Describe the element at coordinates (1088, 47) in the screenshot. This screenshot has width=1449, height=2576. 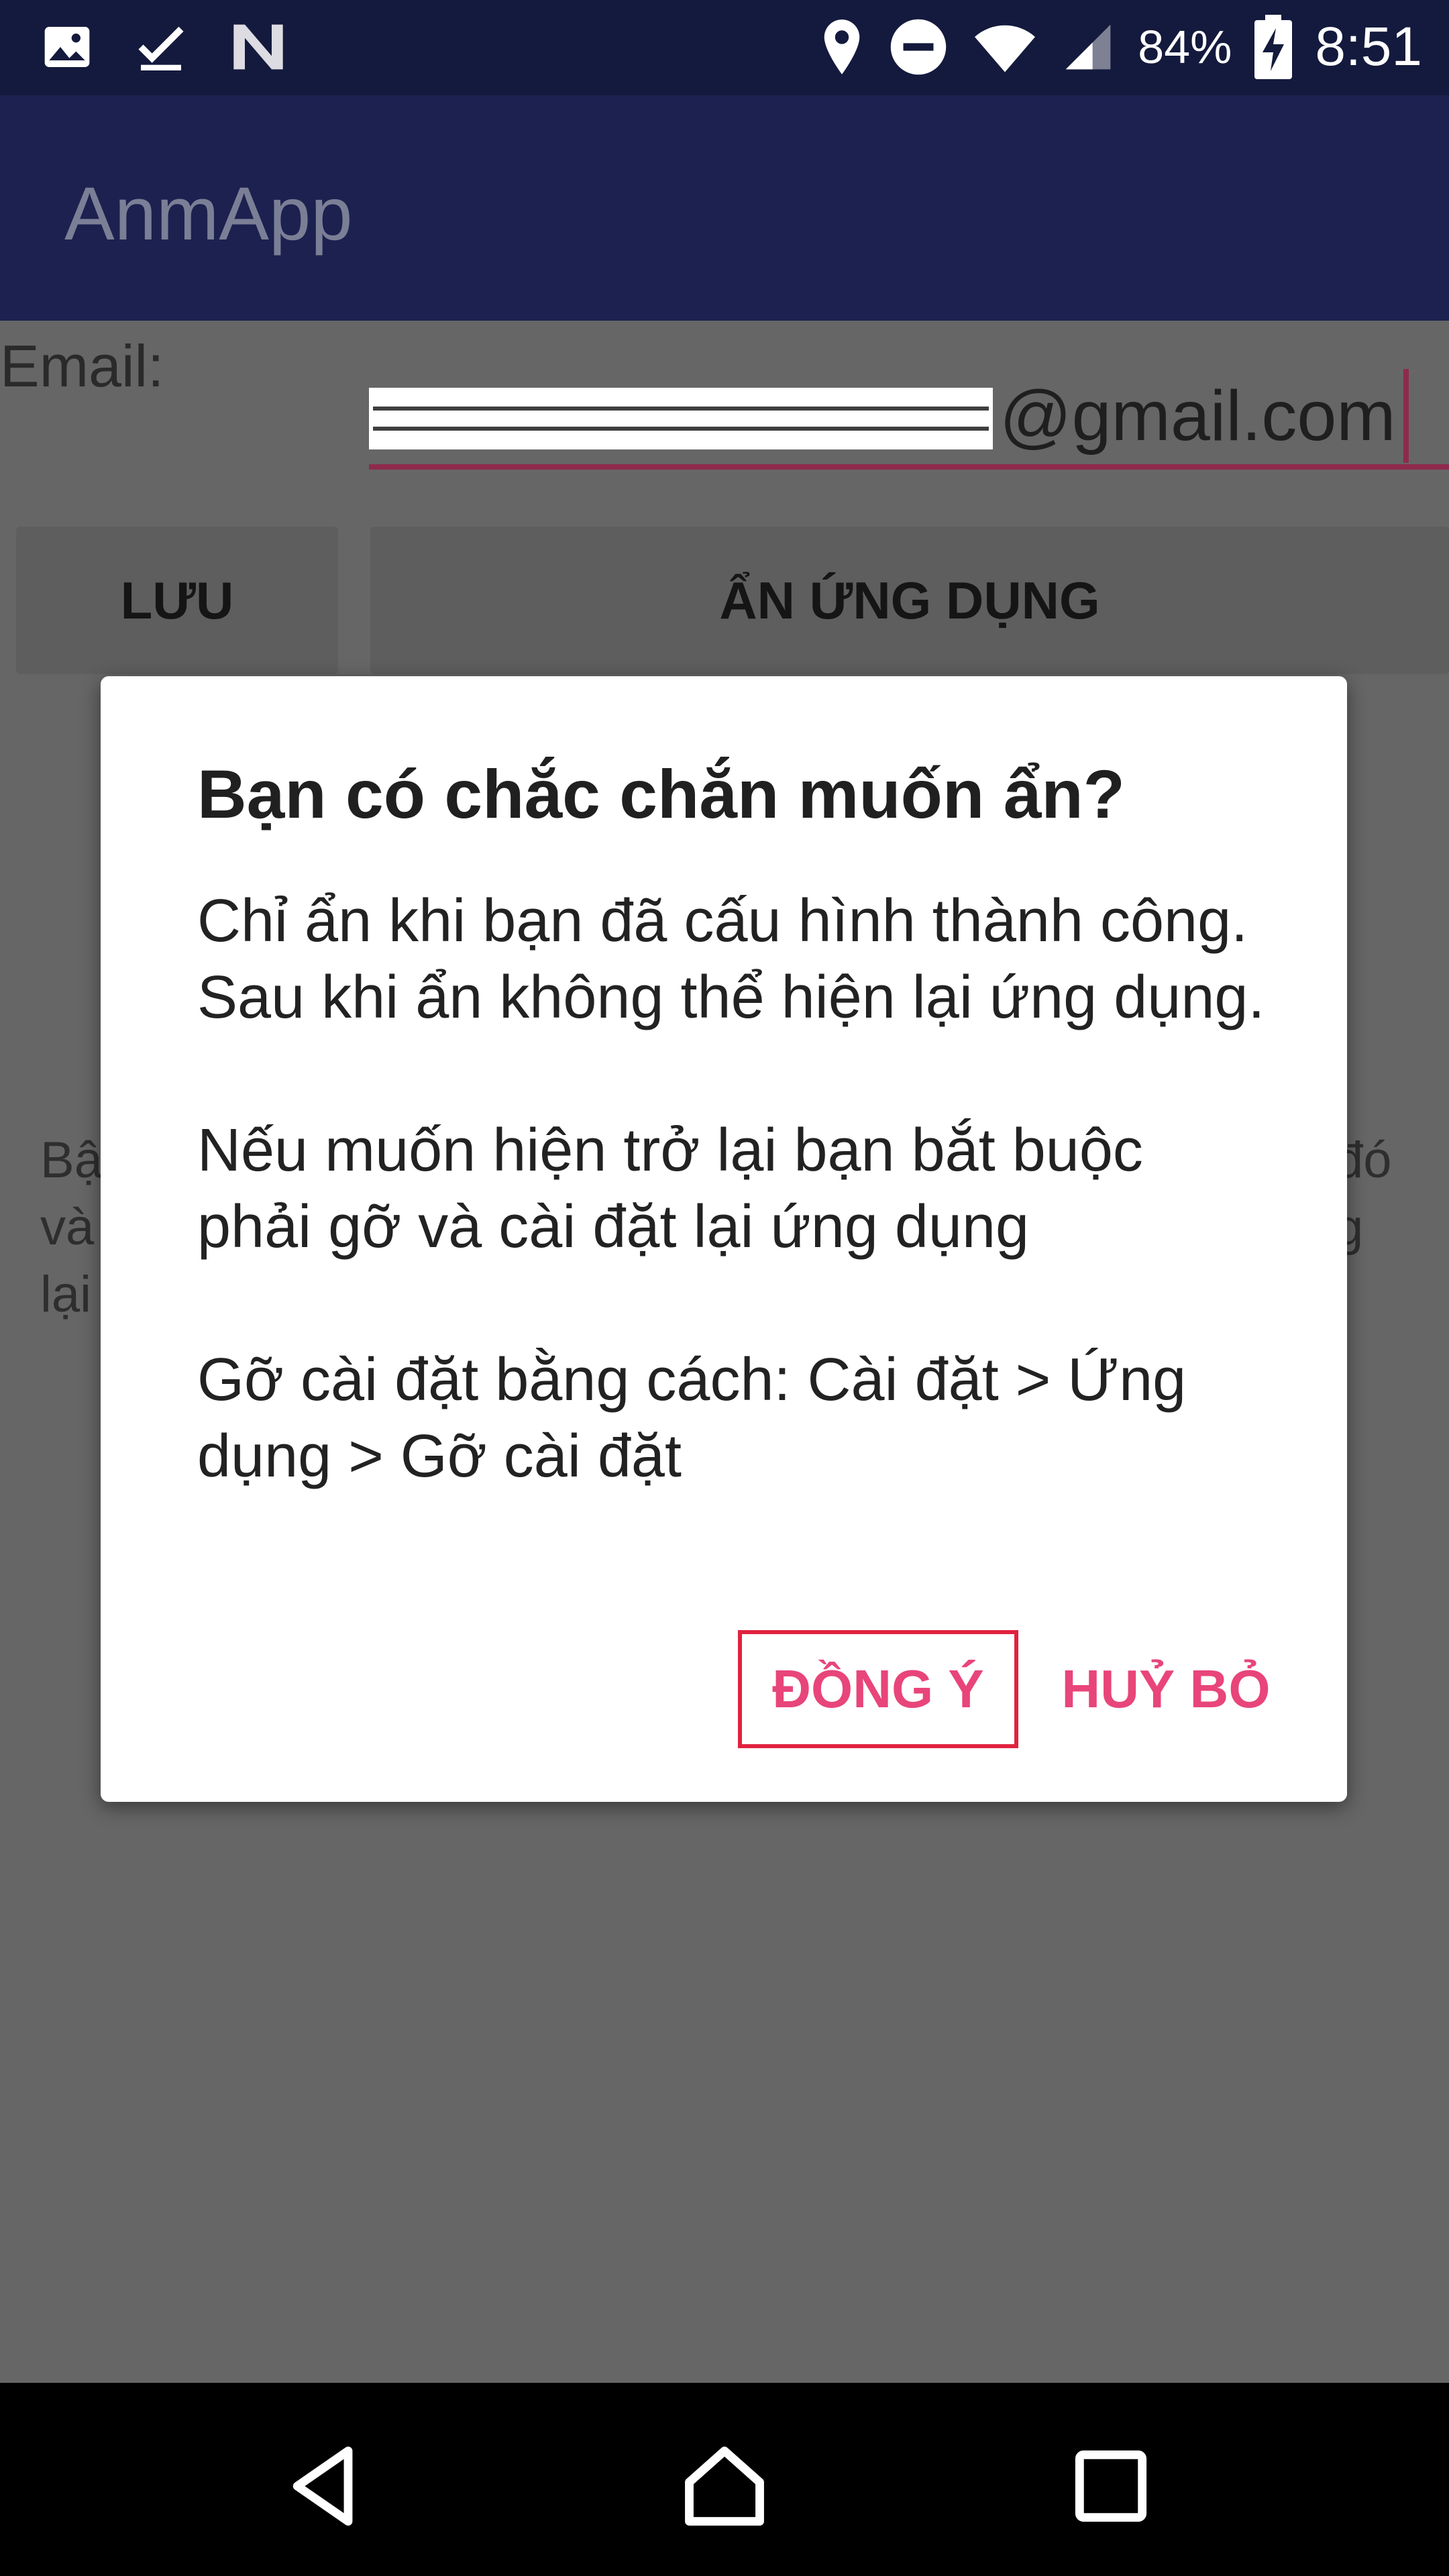
I see `signal-icon` at that location.